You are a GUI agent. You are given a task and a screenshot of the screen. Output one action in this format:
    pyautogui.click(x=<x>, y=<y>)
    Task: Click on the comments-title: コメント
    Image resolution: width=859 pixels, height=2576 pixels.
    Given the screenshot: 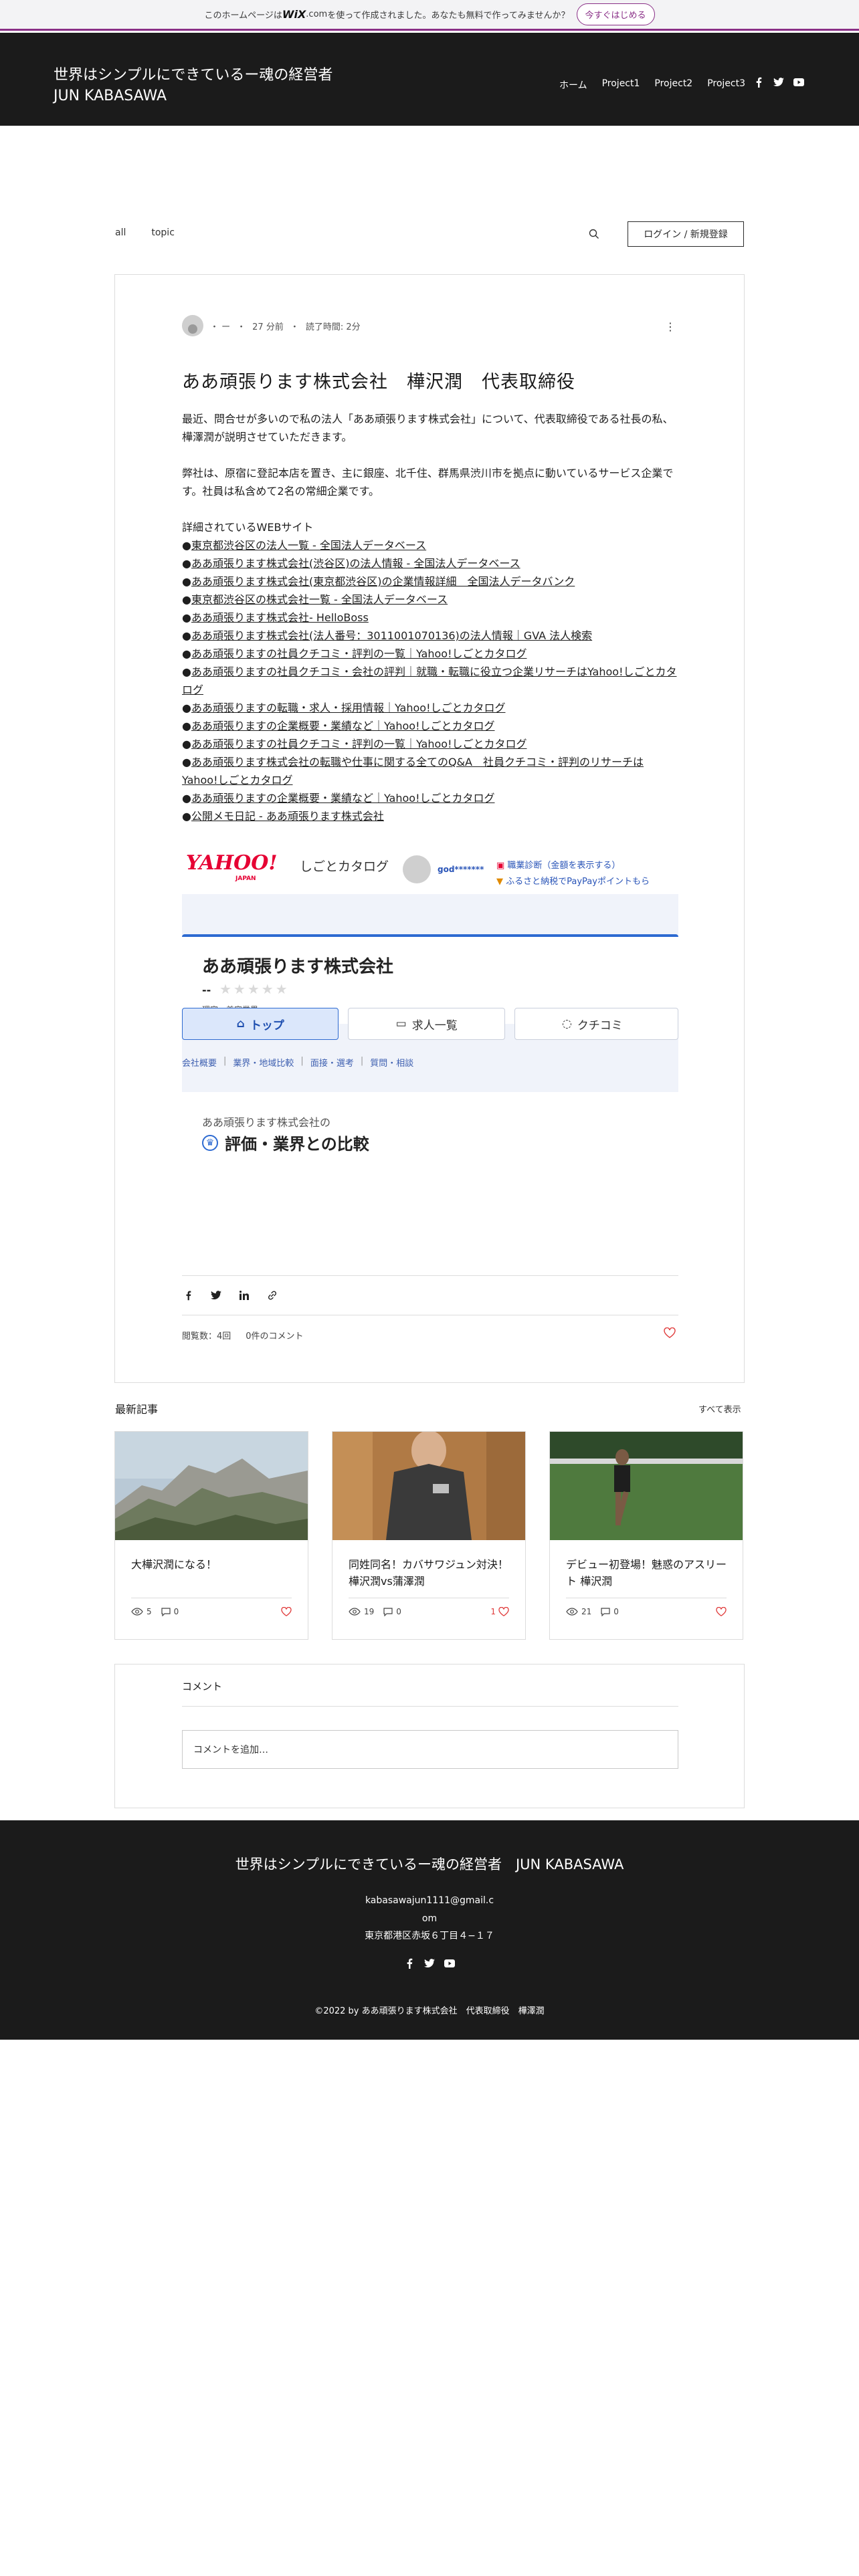 What is the action you would take?
    pyautogui.click(x=202, y=1687)
    